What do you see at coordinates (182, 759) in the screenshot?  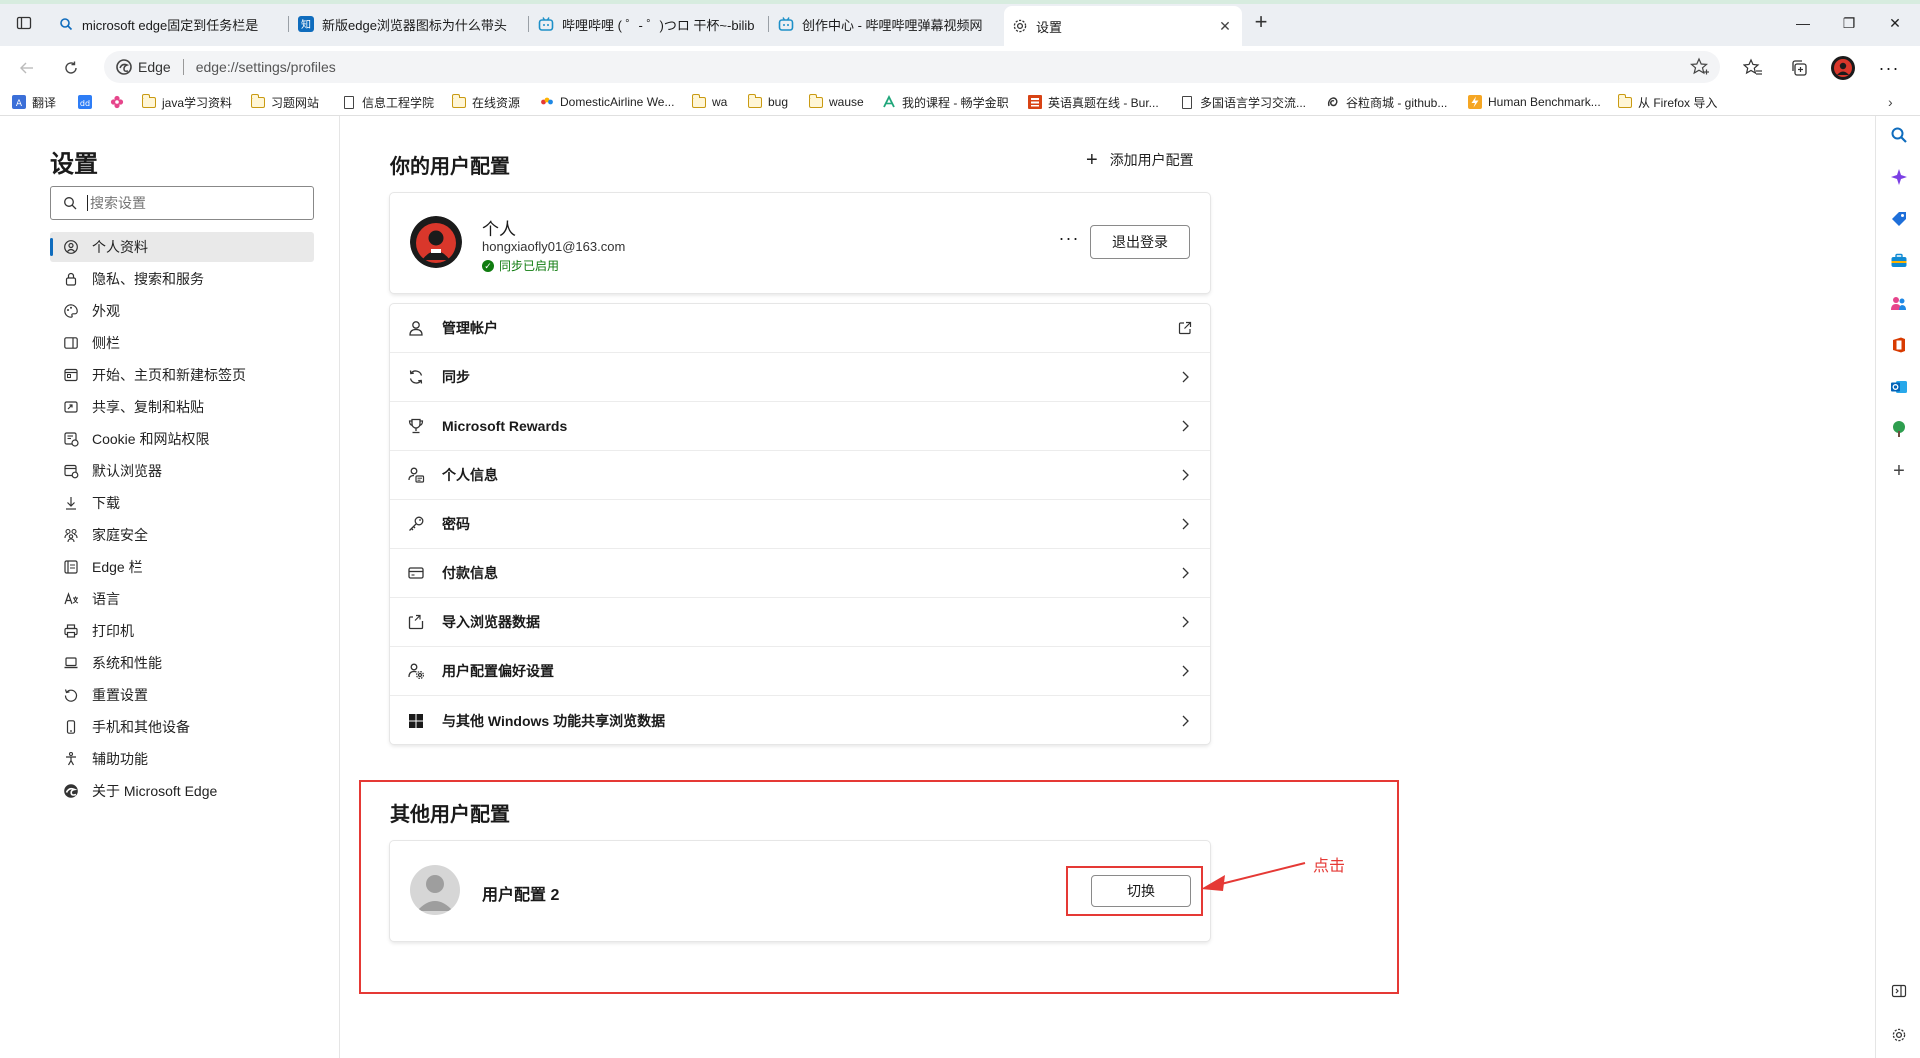 I see `nav-accessibility: 辅助功能` at bounding box center [182, 759].